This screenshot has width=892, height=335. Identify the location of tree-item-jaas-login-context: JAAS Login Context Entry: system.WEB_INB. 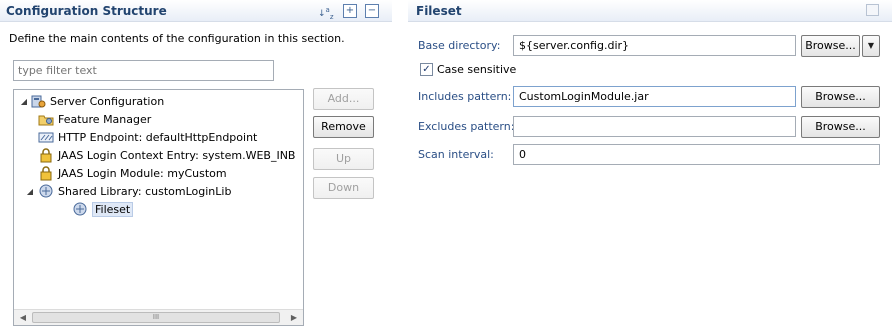
(166, 155).